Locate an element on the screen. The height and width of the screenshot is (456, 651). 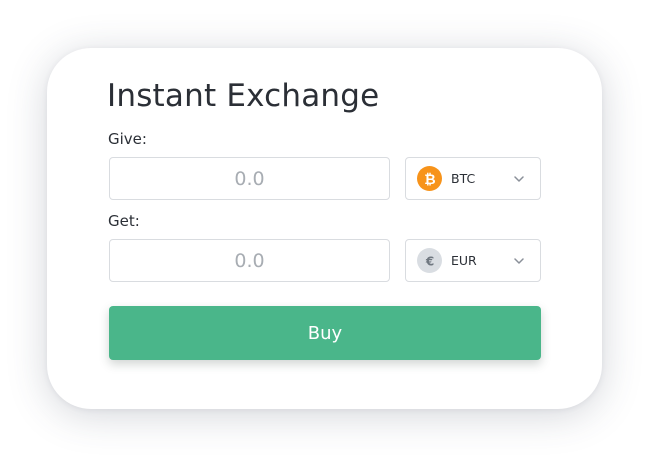
euro-icon: € is located at coordinates (429, 260).